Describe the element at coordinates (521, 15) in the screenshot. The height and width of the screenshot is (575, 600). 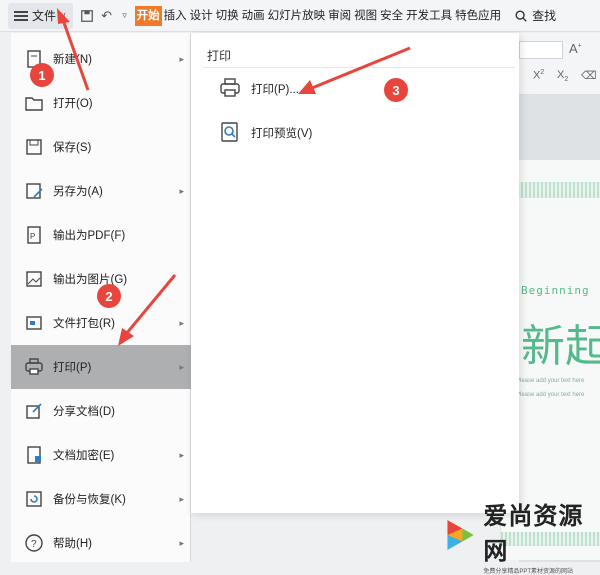
I see `search-icon` at that location.